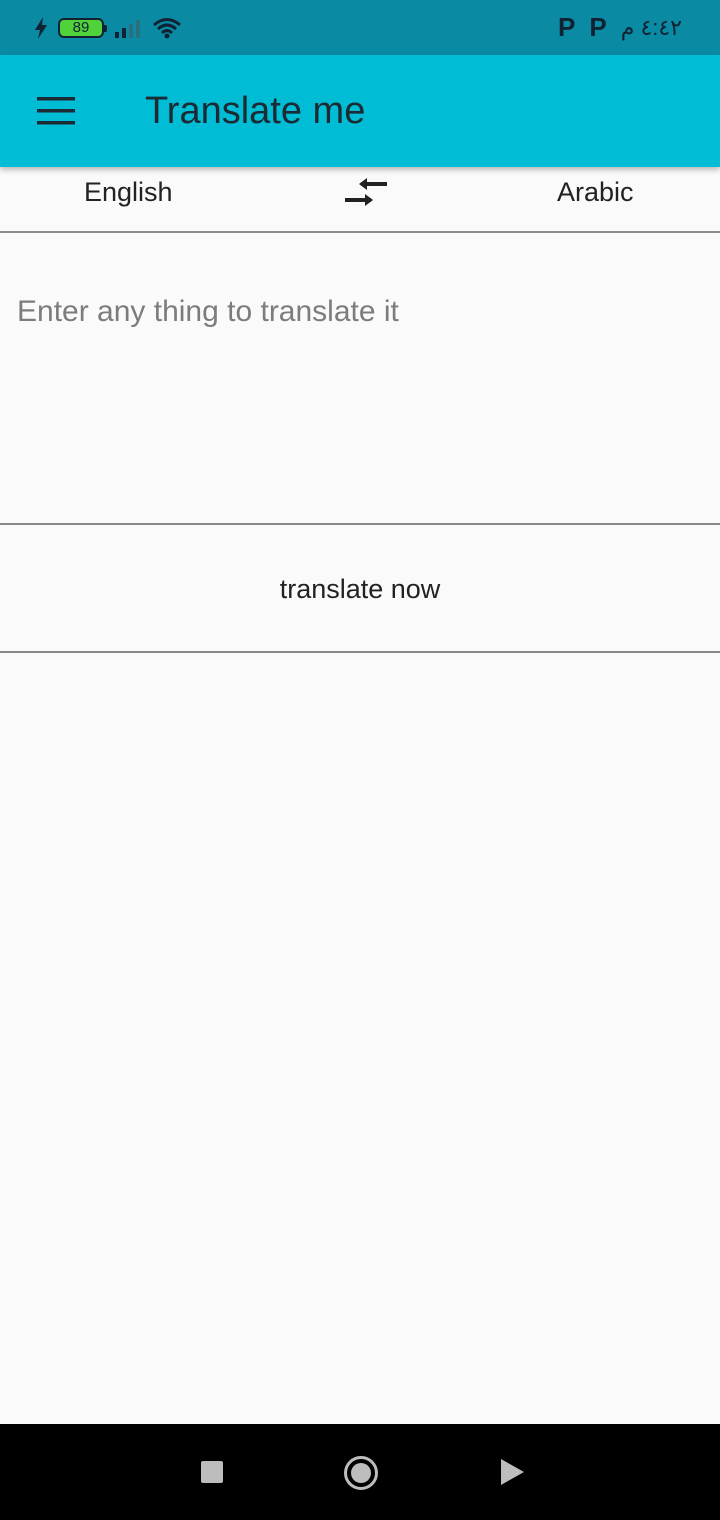 This screenshot has width=720, height=1520. I want to click on hamburger-menu-icon, so click(56, 111).